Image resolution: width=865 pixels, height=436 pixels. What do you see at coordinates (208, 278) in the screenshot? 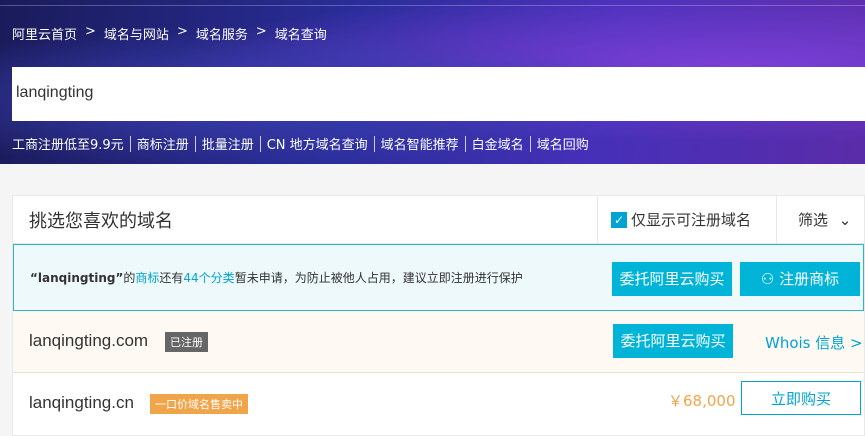
I see `categories-link: 44个分类` at bounding box center [208, 278].